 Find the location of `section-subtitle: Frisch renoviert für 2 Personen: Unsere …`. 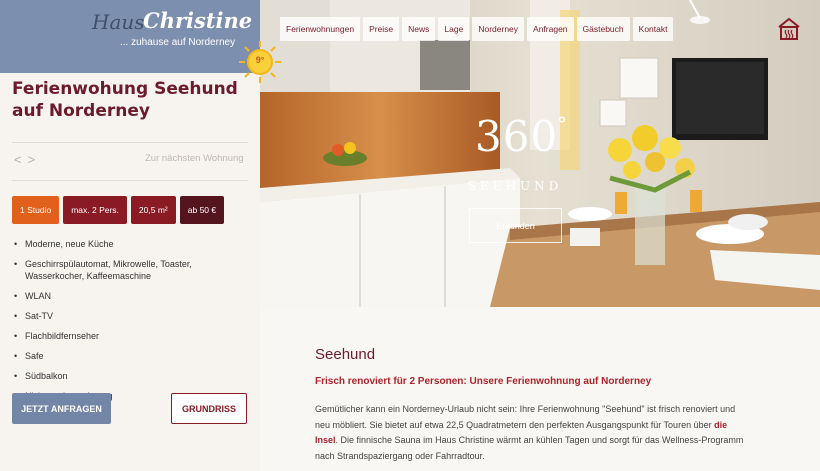

section-subtitle: Frisch renoviert für 2 Personen: Unsere … is located at coordinates (483, 381).